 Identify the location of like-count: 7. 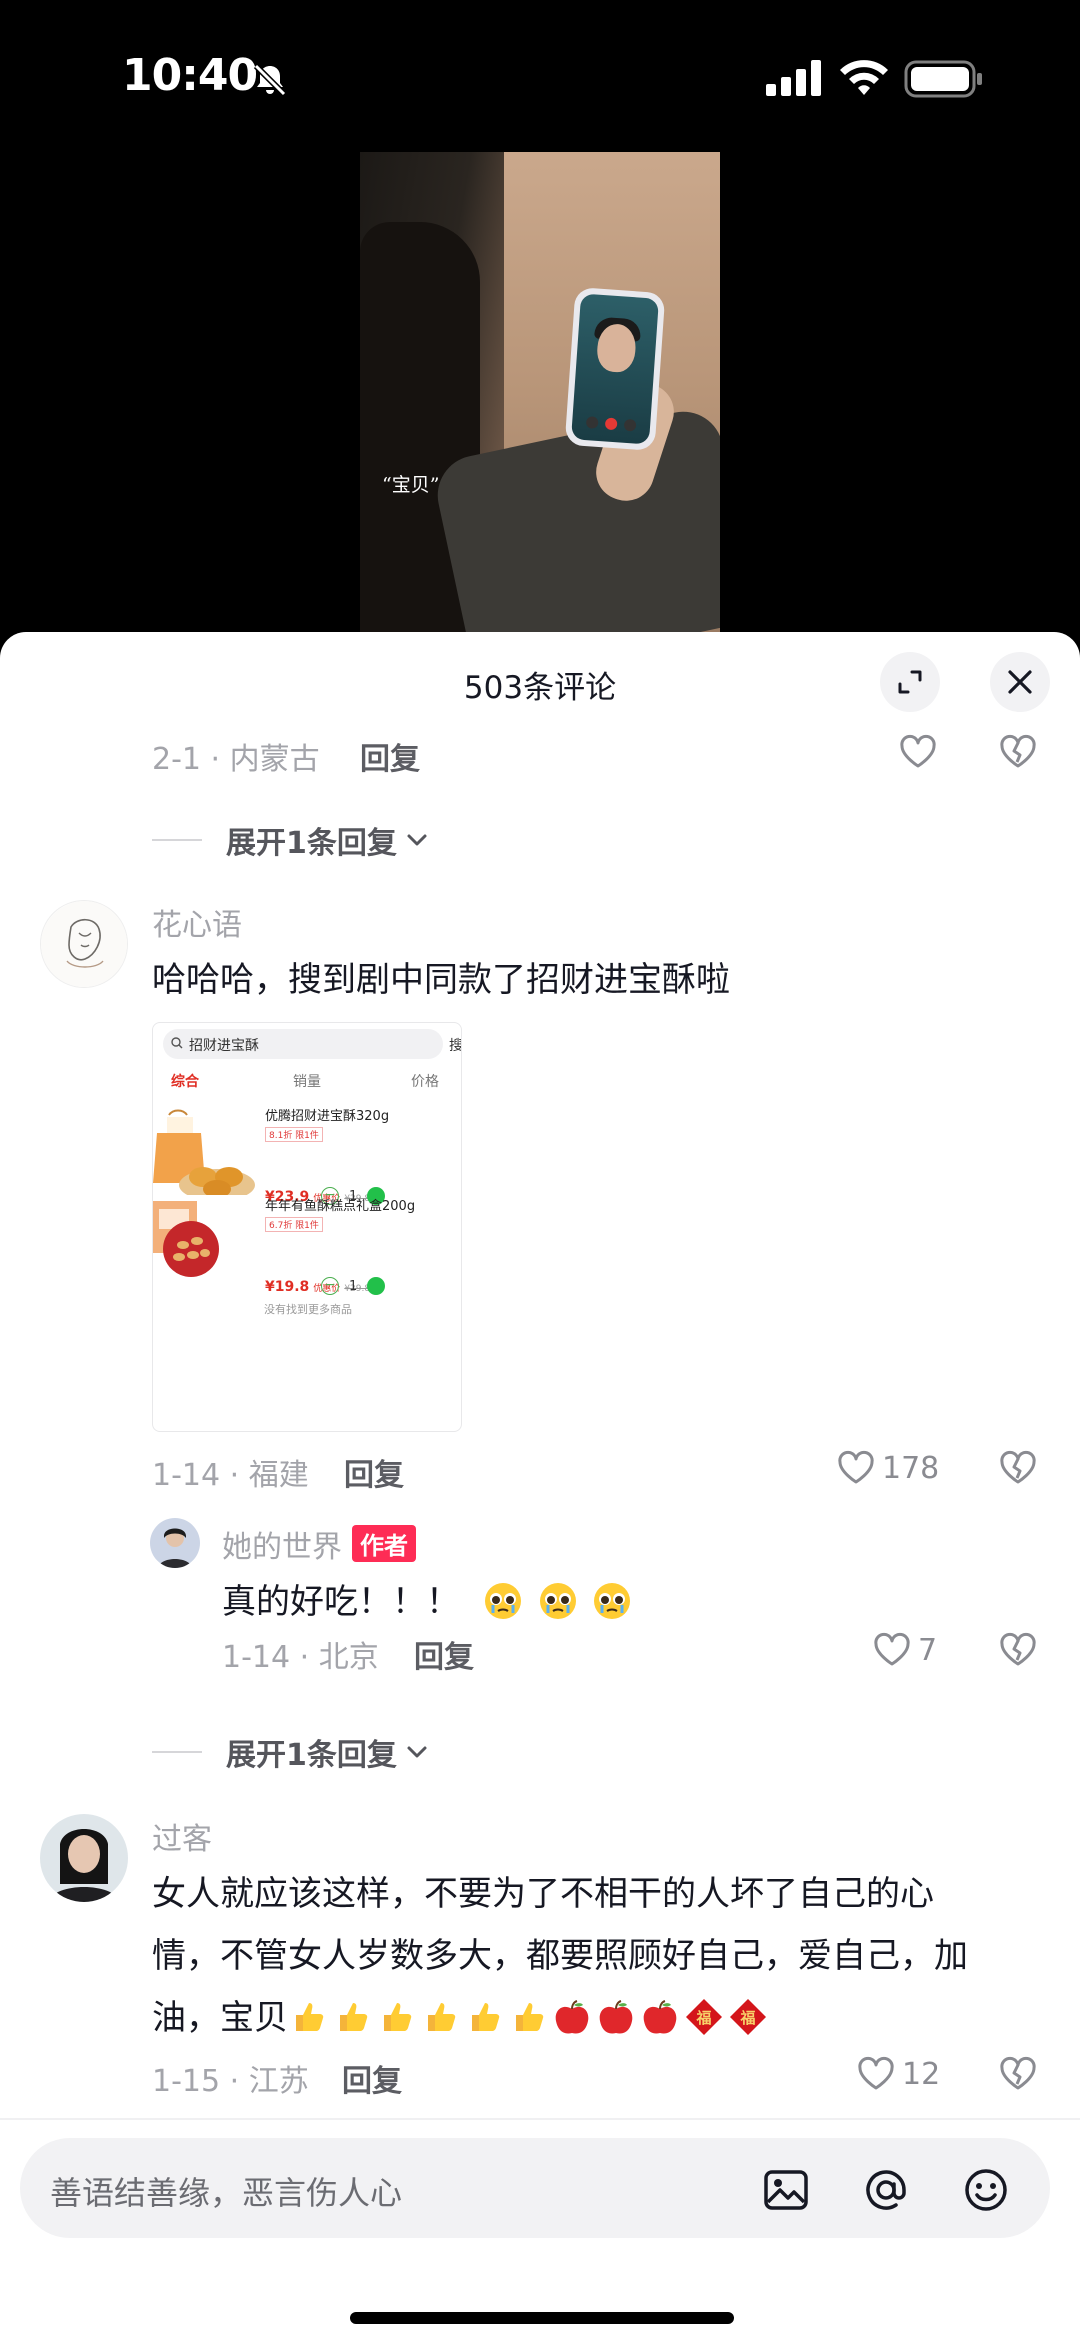
(928, 1650).